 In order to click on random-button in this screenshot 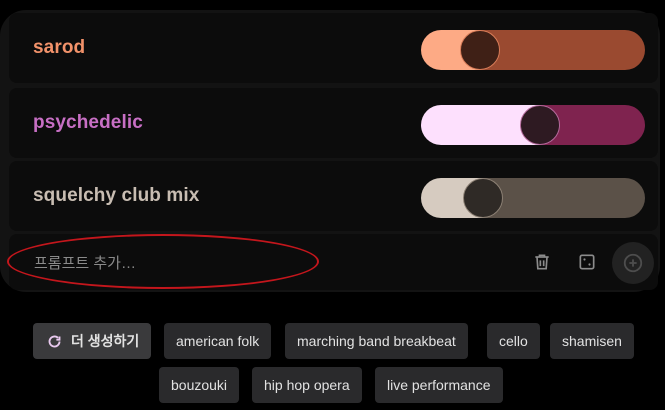, I will do `click(587, 262)`.